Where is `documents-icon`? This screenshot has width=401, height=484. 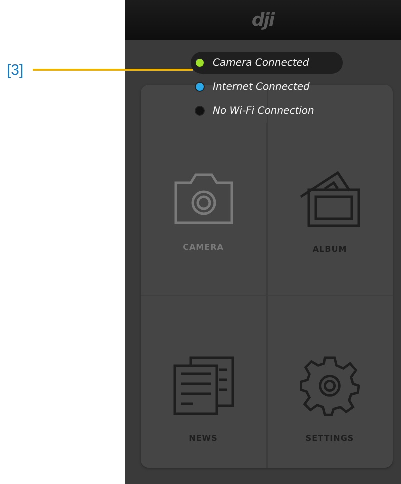
documents-icon is located at coordinates (203, 386).